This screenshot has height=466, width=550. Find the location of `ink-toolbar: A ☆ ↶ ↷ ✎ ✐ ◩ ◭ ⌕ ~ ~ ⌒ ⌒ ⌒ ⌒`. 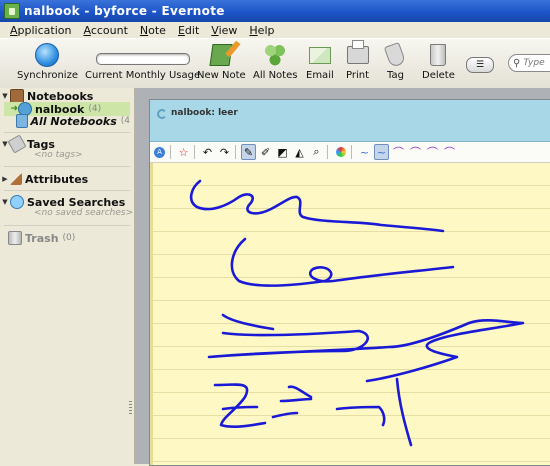

ink-toolbar: A ☆ ↶ ↷ ✎ ✐ ◩ ◭ ⌕ ~ ~ ⌒ ⌒ ⌒ ⌒ is located at coordinates (350, 152).